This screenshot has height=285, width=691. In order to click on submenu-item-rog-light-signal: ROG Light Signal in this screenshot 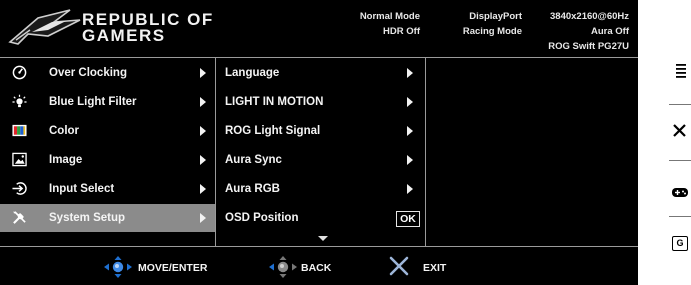, I will do `click(320, 131)`.